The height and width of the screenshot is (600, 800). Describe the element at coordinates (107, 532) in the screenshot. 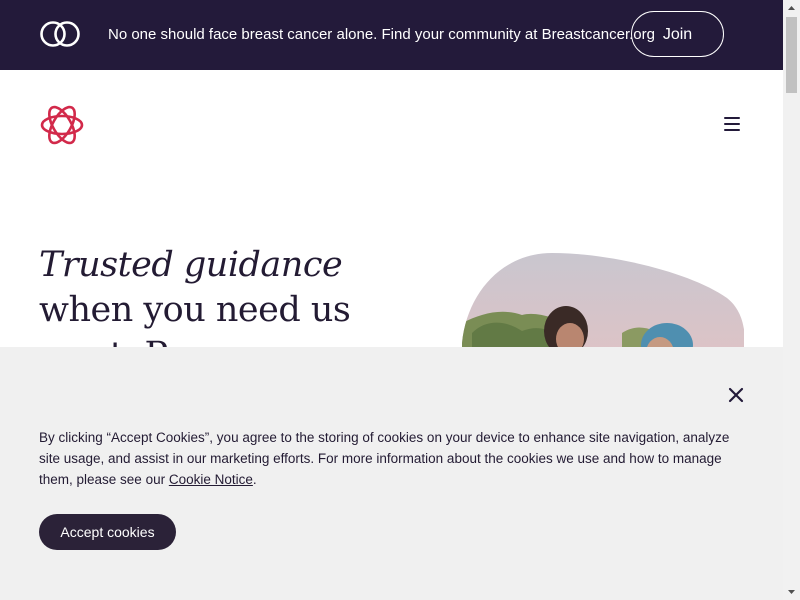

I see `accept-cookies-button: Accept cookies` at that location.